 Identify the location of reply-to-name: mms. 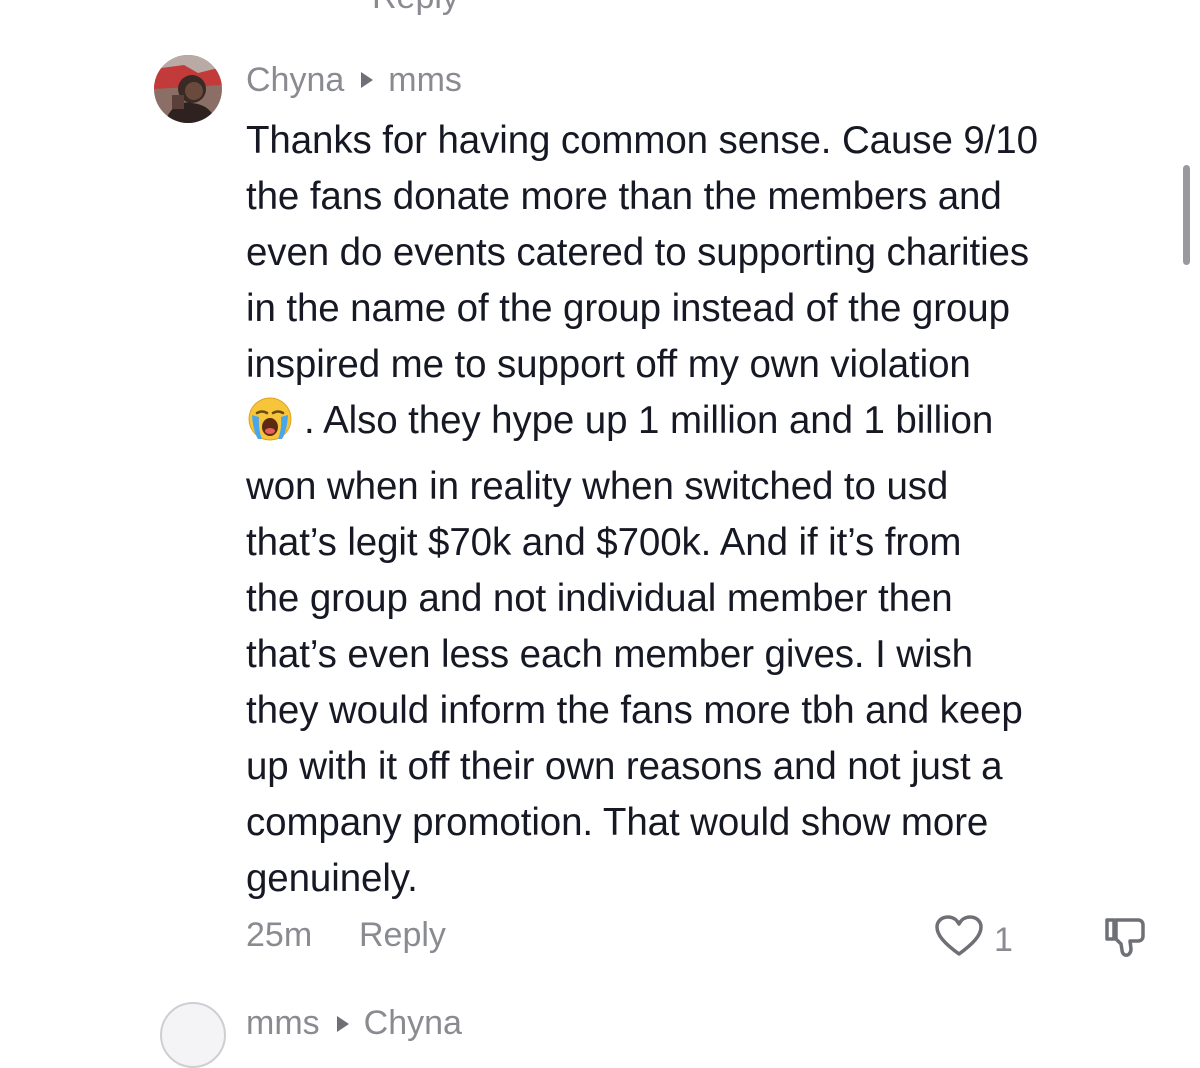
(425, 80).